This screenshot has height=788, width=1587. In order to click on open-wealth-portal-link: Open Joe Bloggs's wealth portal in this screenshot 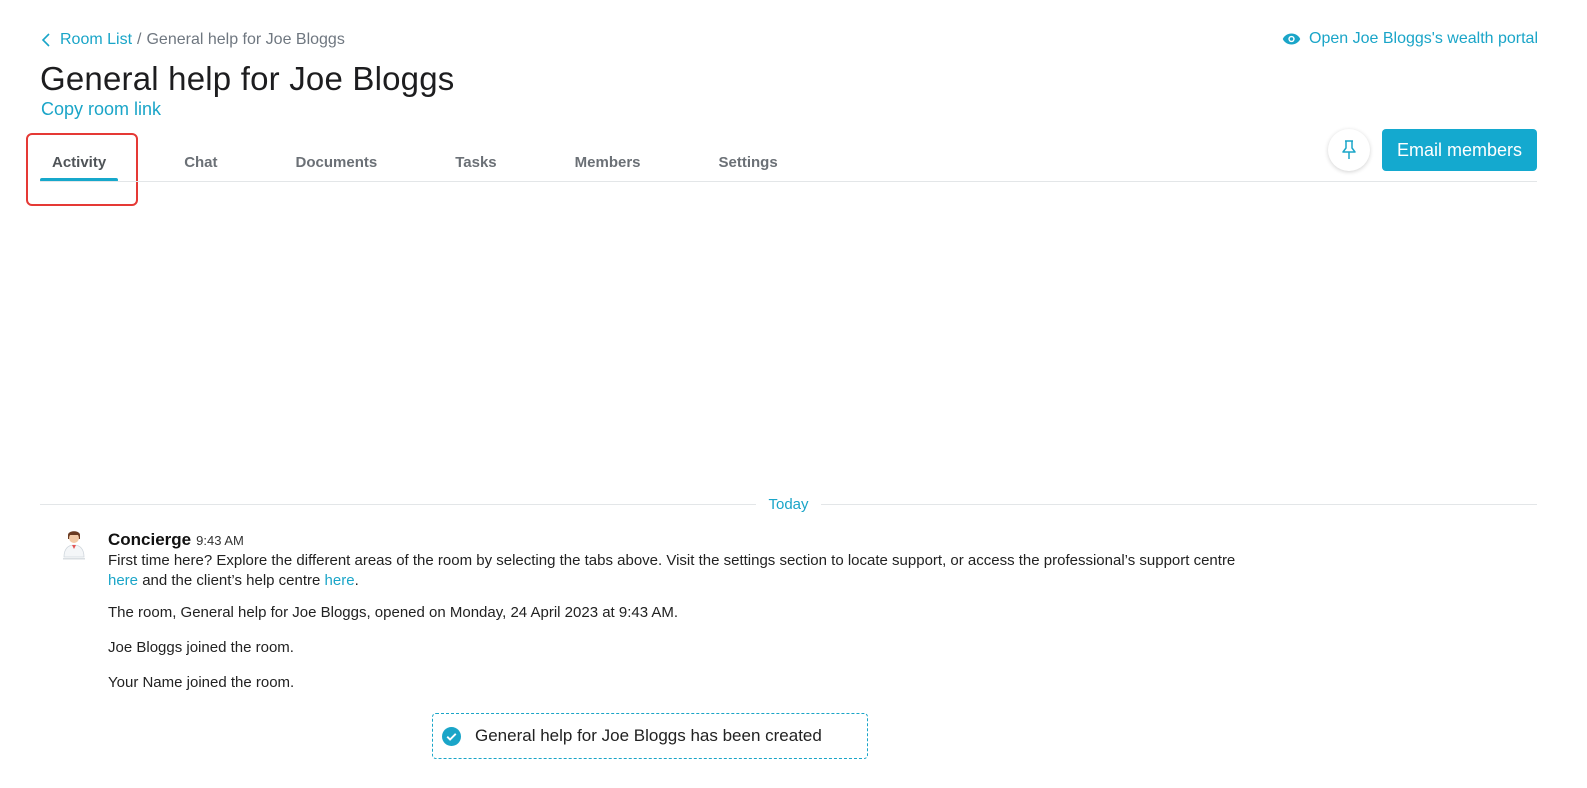, I will do `click(1410, 39)`.